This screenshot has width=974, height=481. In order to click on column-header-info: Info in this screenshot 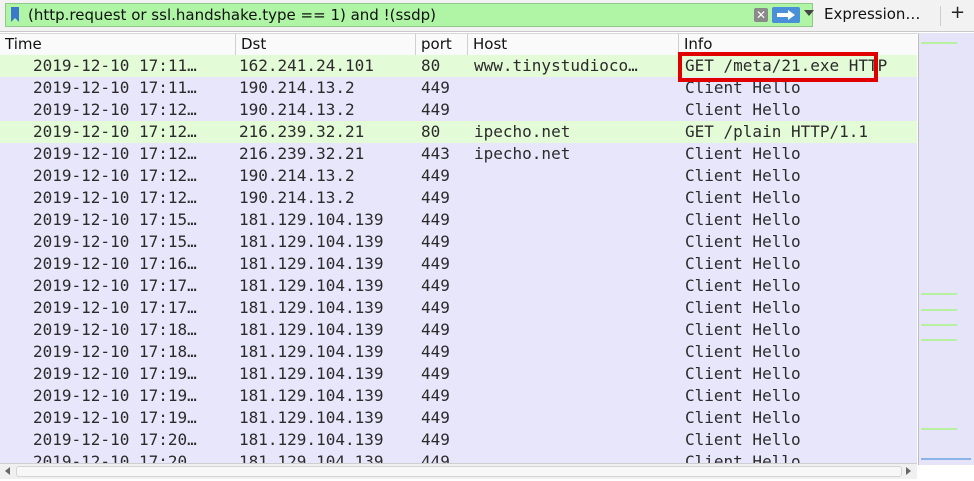, I will do `click(798, 44)`.